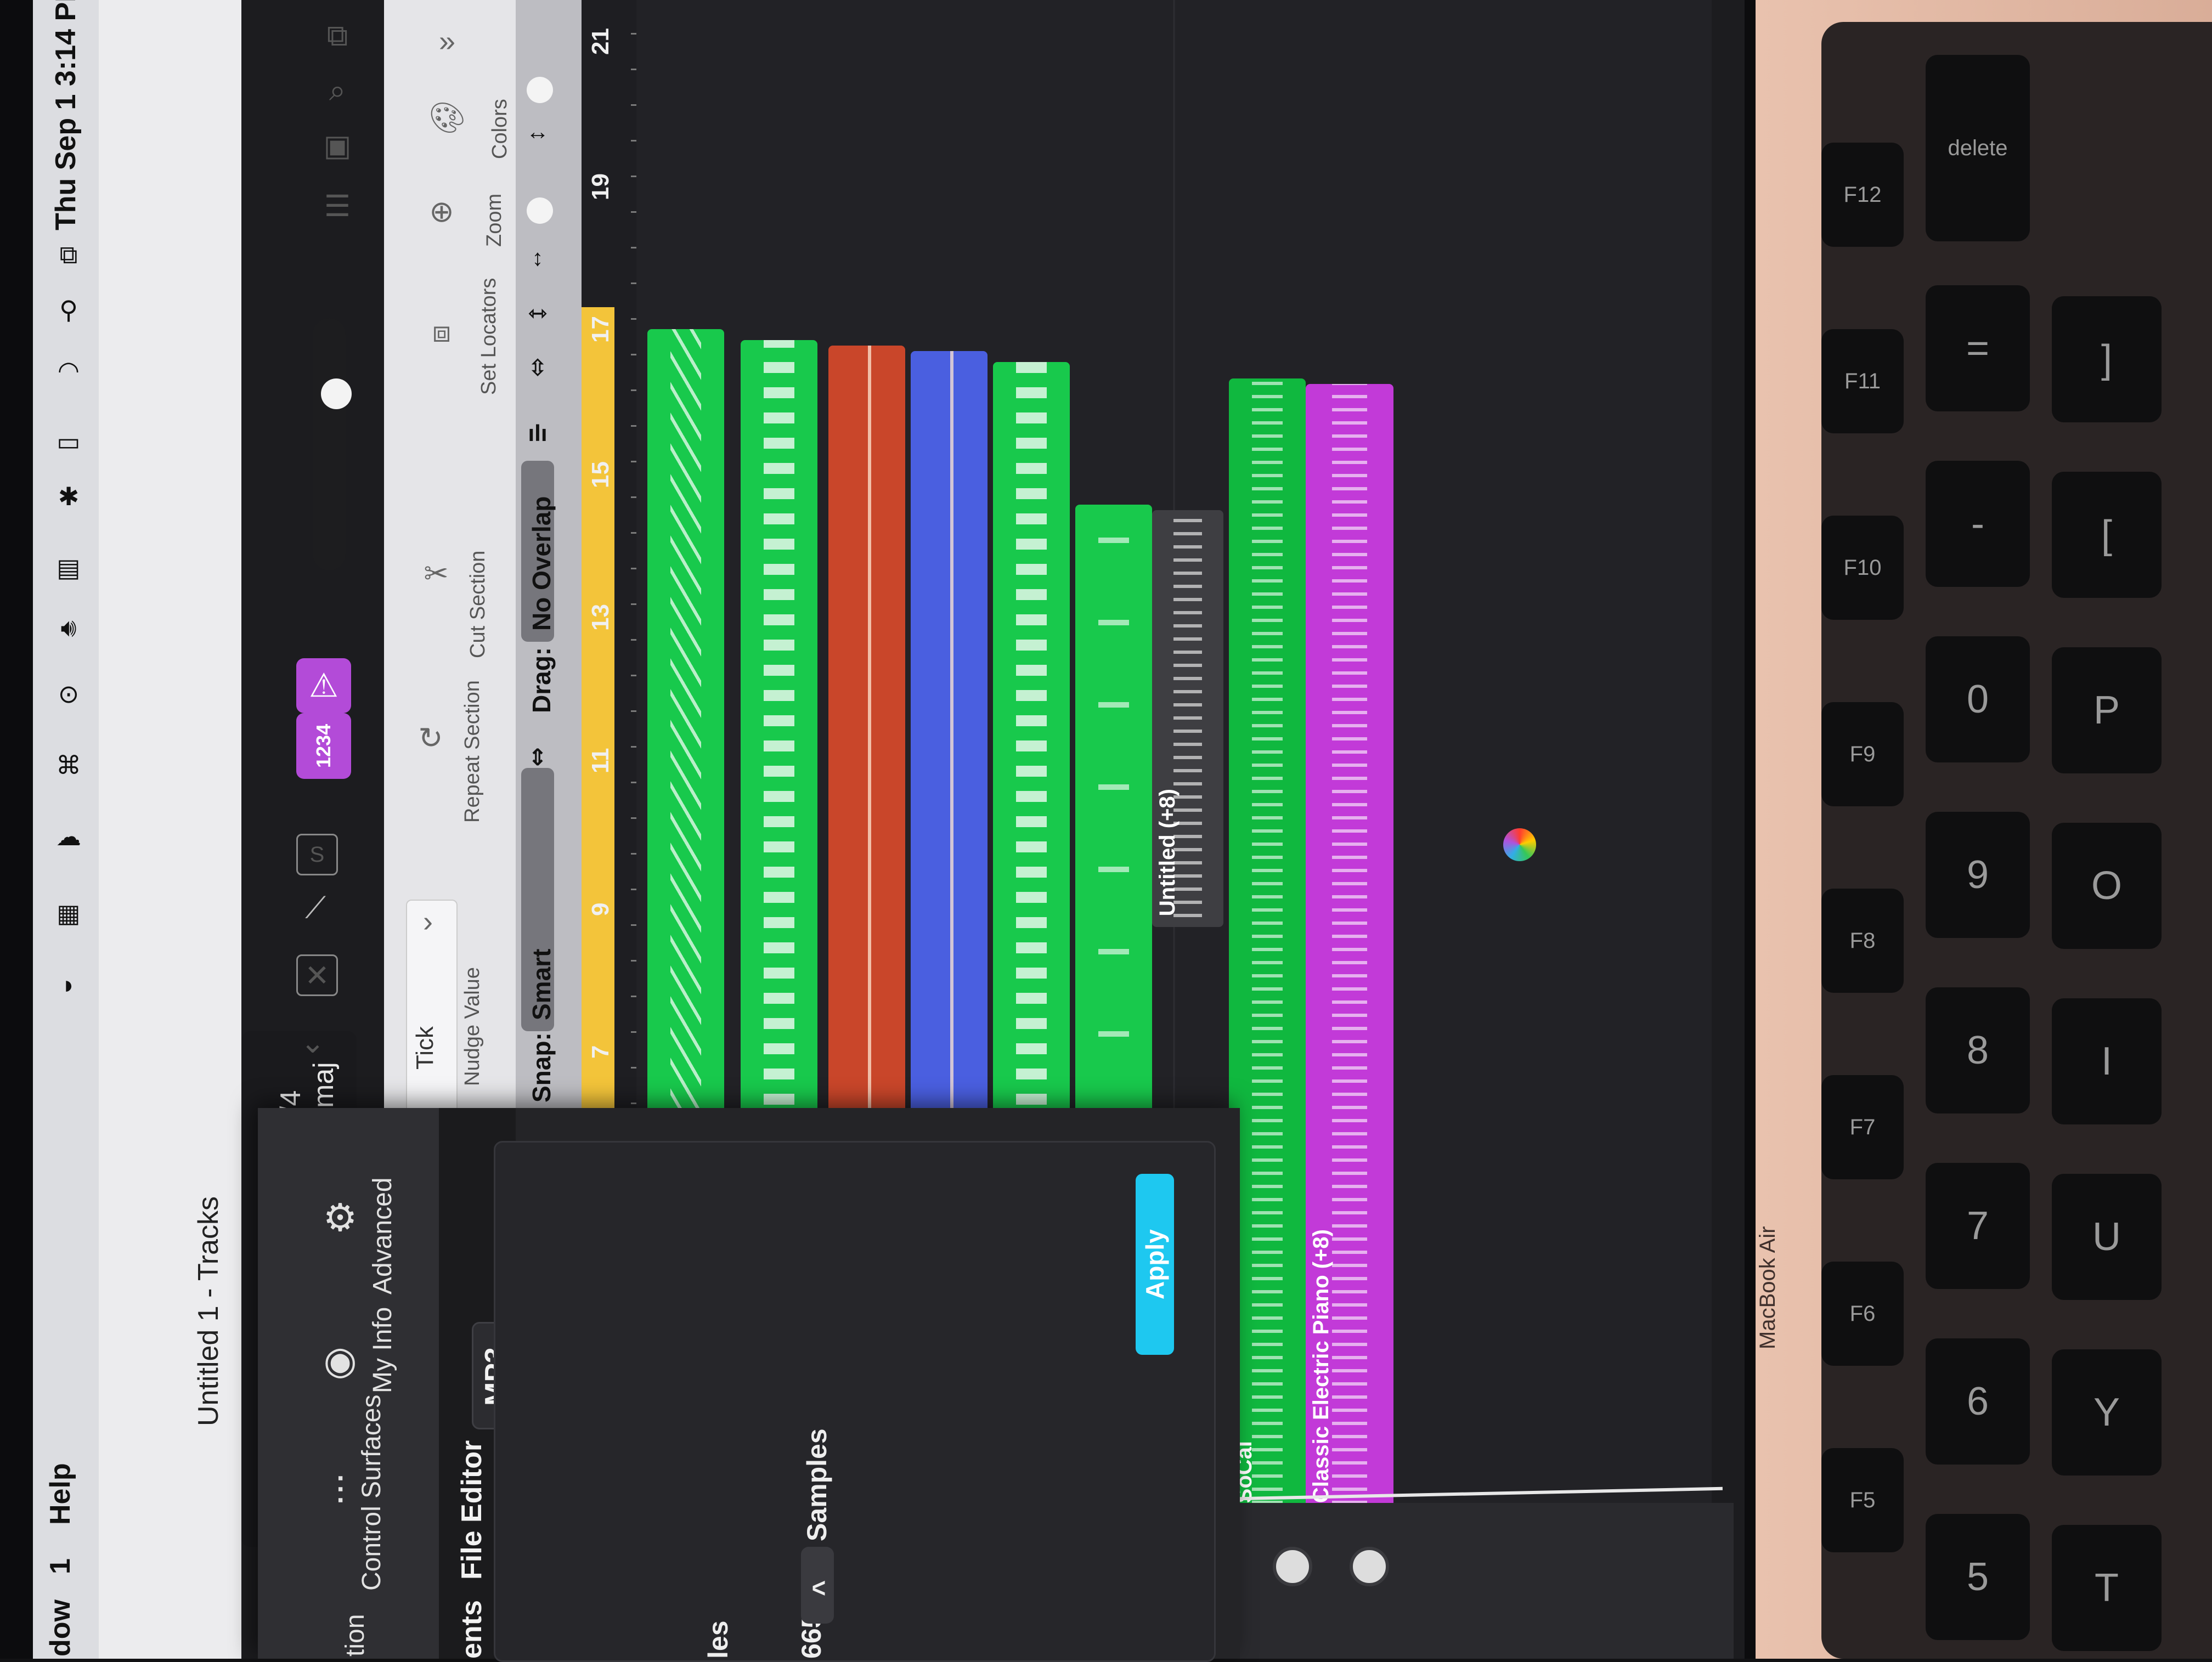 This screenshot has width=2212, height=1662. What do you see at coordinates (1293, 1567) in the screenshot?
I see `track-volume-knob` at bounding box center [1293, 1567].